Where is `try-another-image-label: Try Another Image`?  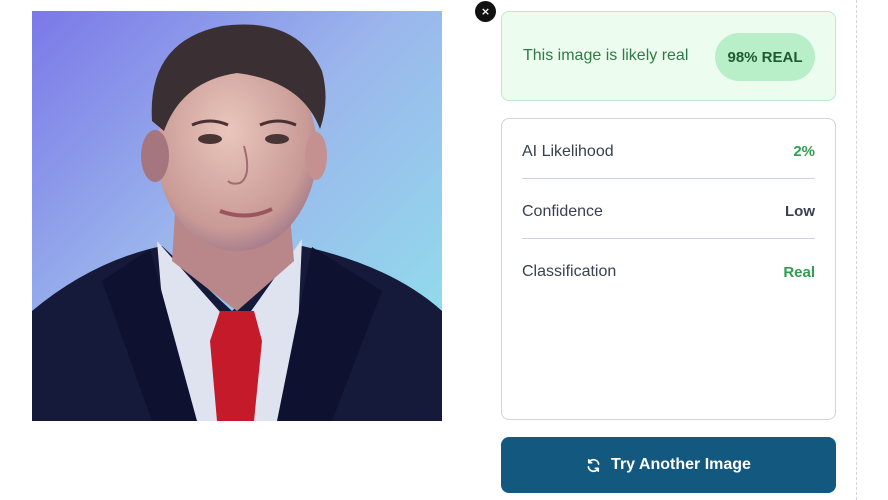 try-another-image-label: Try Another Image is located at coordinates (681, 464).